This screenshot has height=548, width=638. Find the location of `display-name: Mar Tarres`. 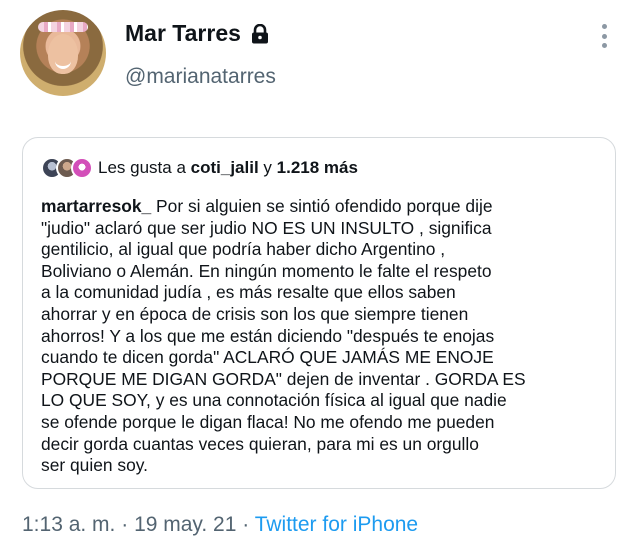

display-name: Mar Tarres is located at coordinates (183, 33).